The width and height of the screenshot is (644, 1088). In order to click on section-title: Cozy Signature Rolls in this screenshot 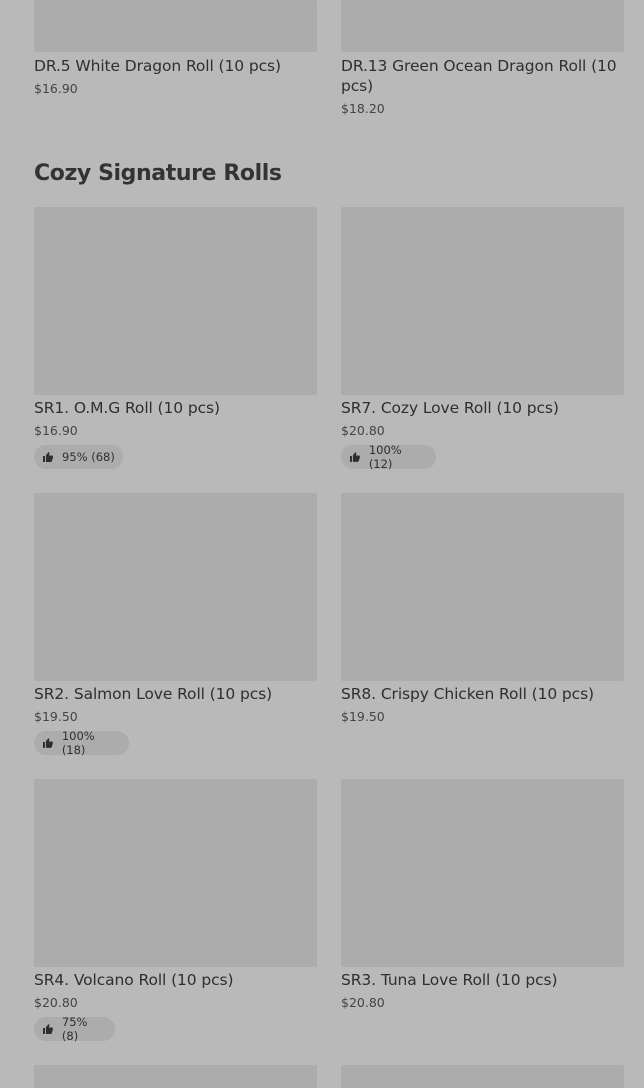, I will do `click(158, 173)`.